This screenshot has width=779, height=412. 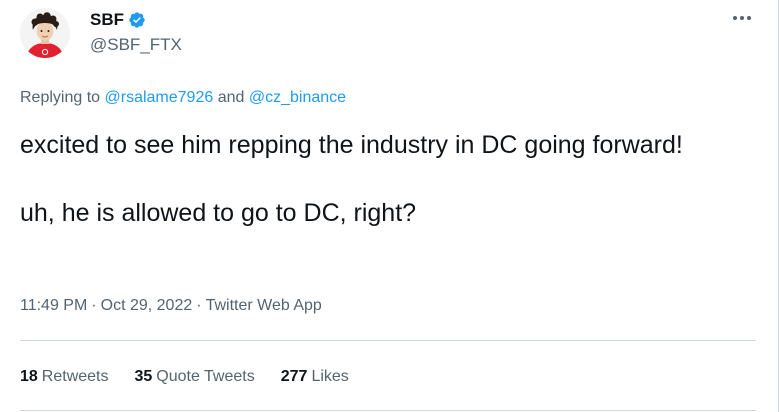 I want to click on tweet-paragraph: uh, he is allowed to go to DC, right?, so click(x=218, y=213).